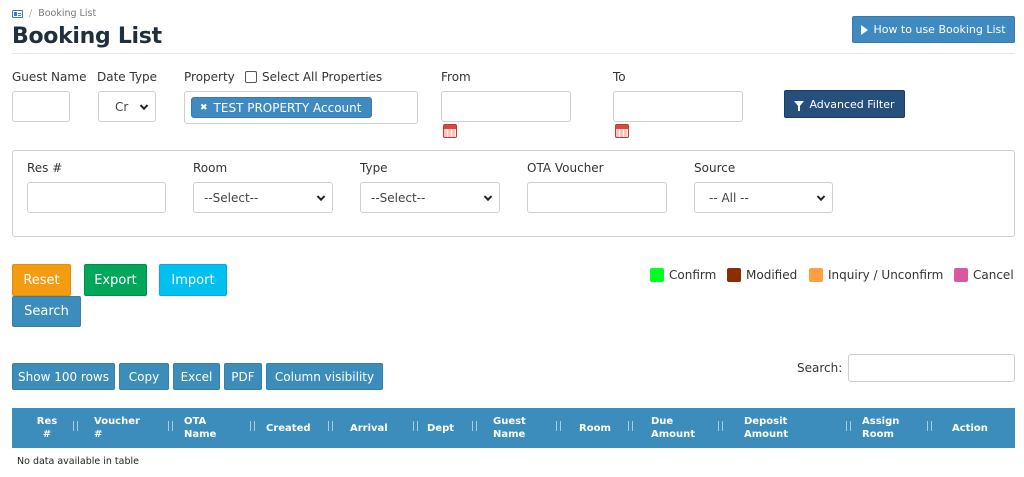 This screenshot has height=477, width=1024. What do you see at coordinates (251, 77) in the screenshot?
I see `select-all-checkbox` at bounding box center [251, 77].